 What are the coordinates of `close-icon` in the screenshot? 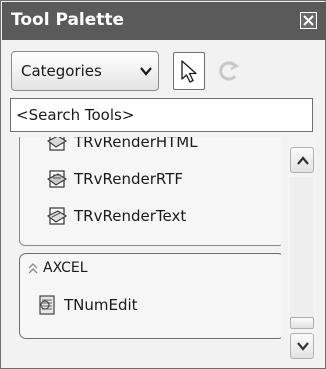 It's located at (308, 20).